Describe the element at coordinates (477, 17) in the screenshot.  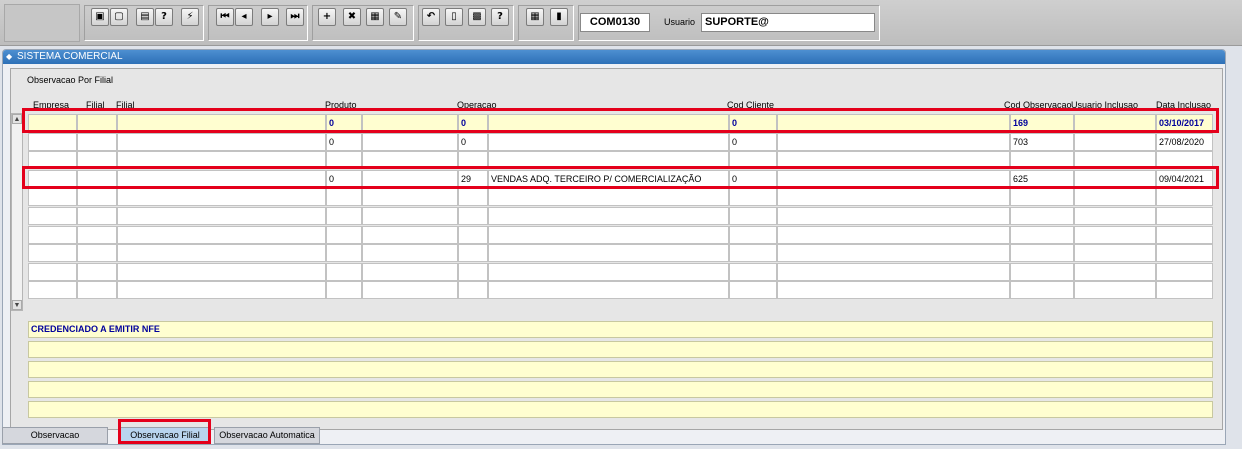
I see `list-values-button: ▩` at that location.